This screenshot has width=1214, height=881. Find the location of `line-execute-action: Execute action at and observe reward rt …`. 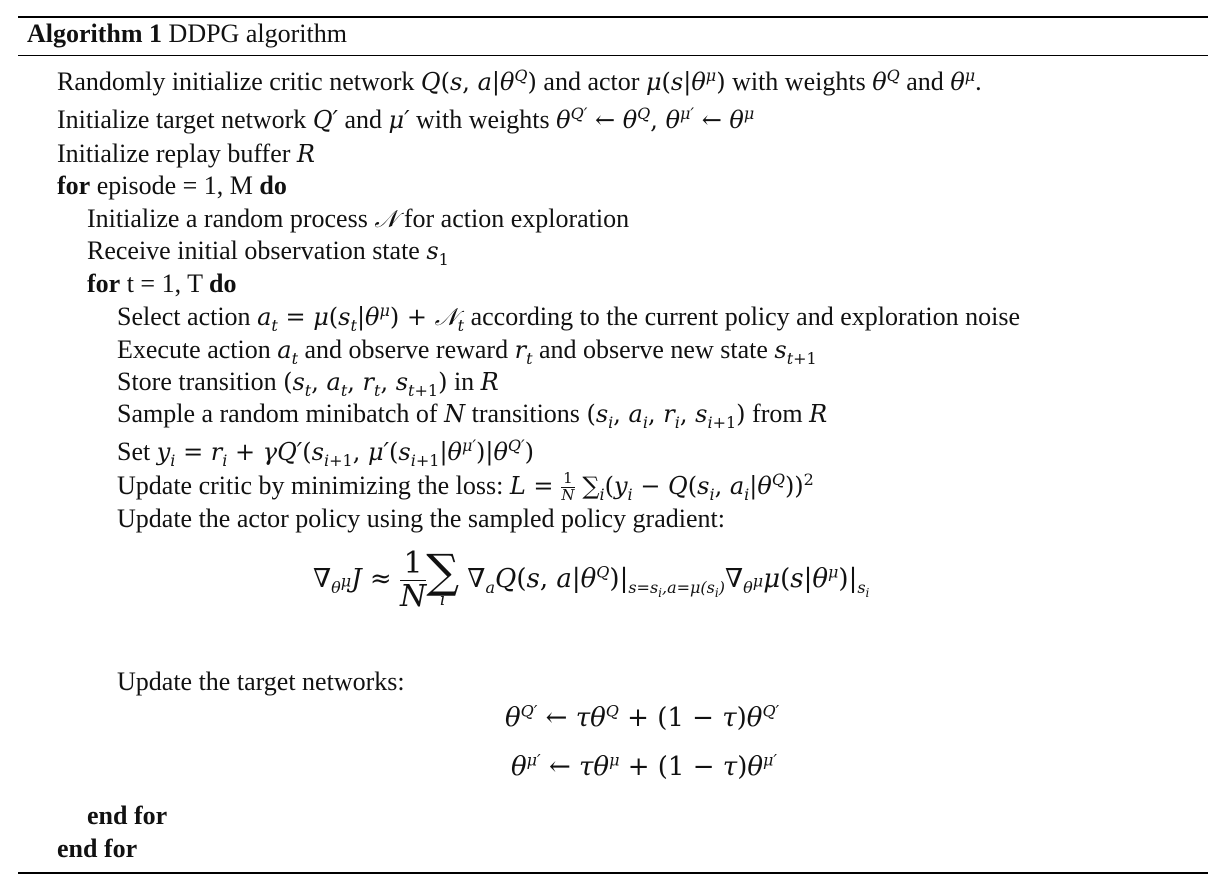

line-execute-action: Execute action at and observe reward rt … is located at coordinates (467, 351).